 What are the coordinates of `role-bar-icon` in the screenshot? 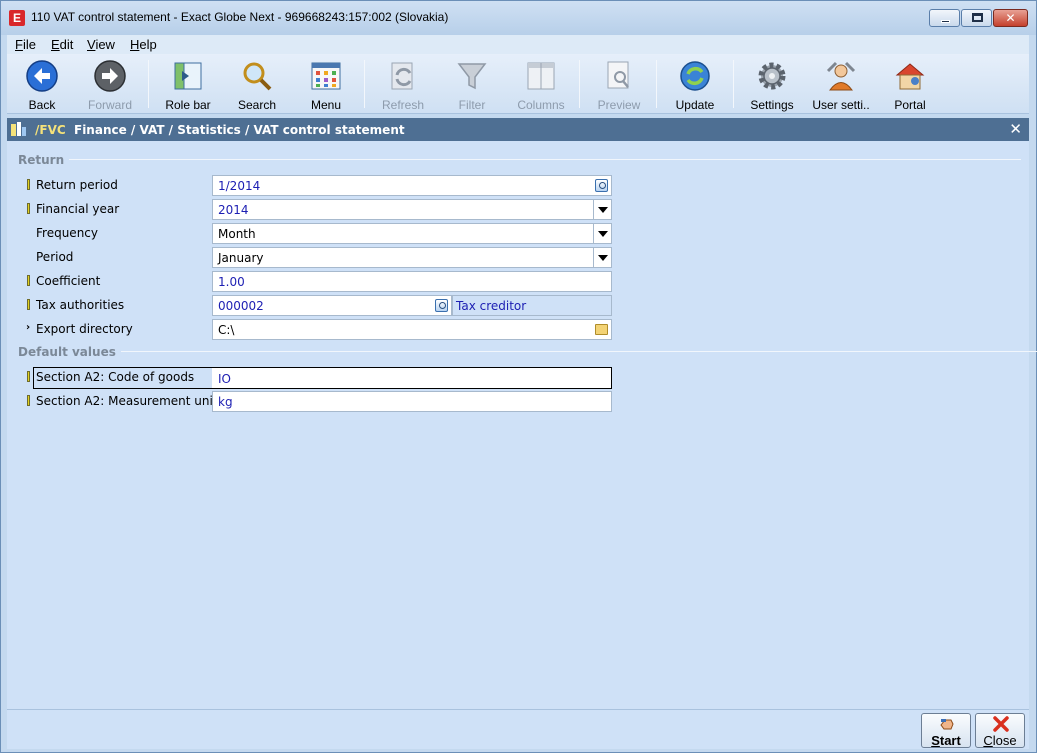 It's located at (188, 76).